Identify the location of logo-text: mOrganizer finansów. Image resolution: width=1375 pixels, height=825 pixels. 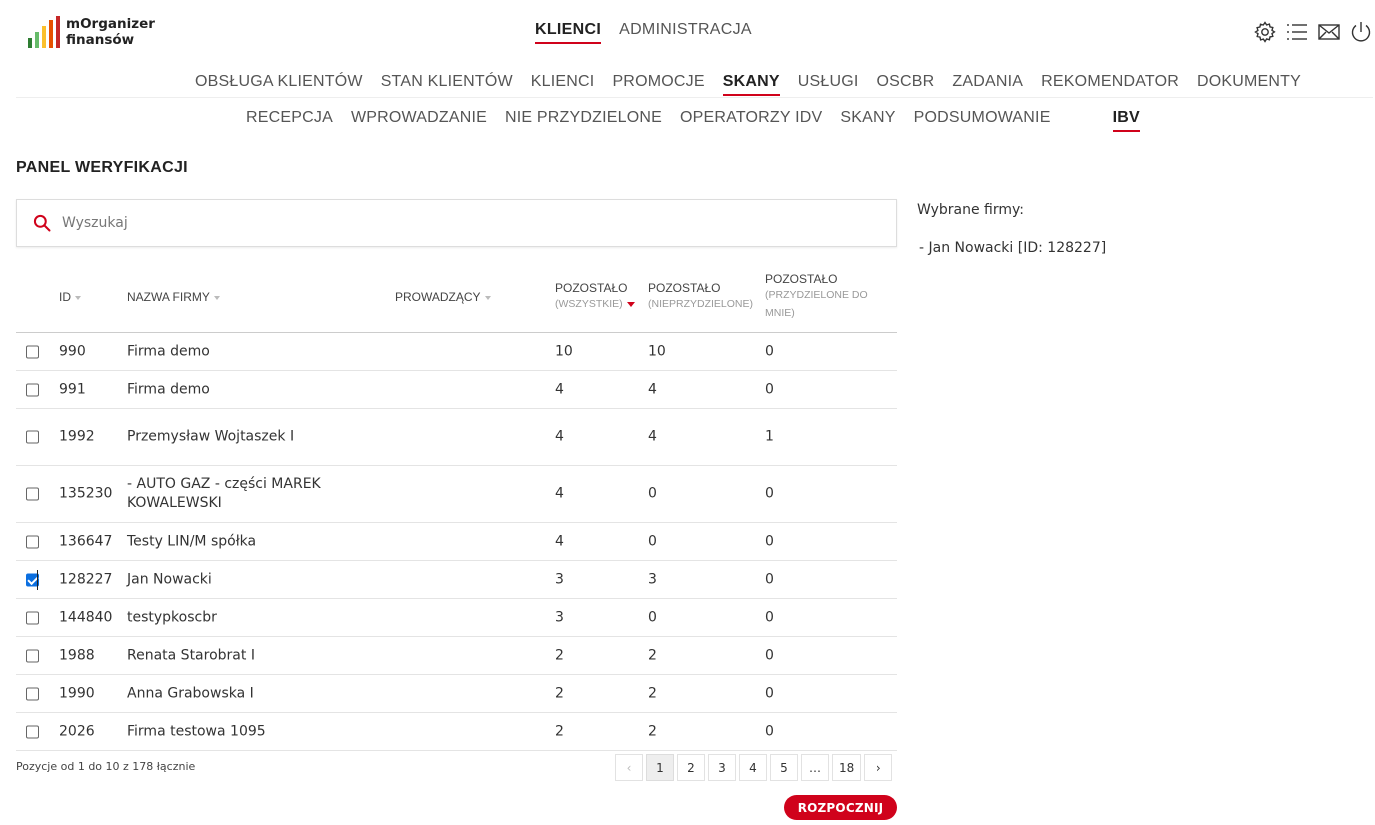
(110, 32).